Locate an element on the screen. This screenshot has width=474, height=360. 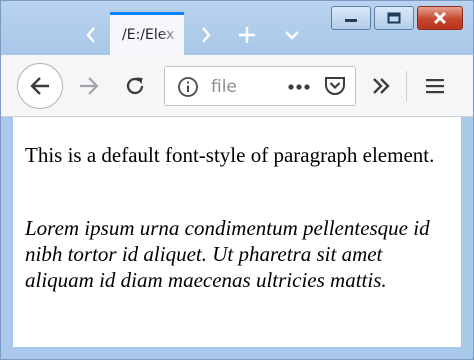
forward-button is located at coordinates (89, 86).